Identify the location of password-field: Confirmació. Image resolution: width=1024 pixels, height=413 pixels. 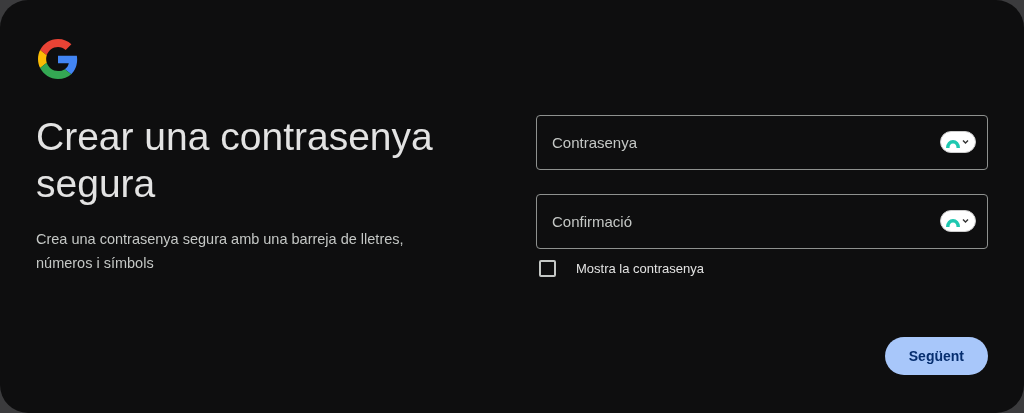
(762, 221).